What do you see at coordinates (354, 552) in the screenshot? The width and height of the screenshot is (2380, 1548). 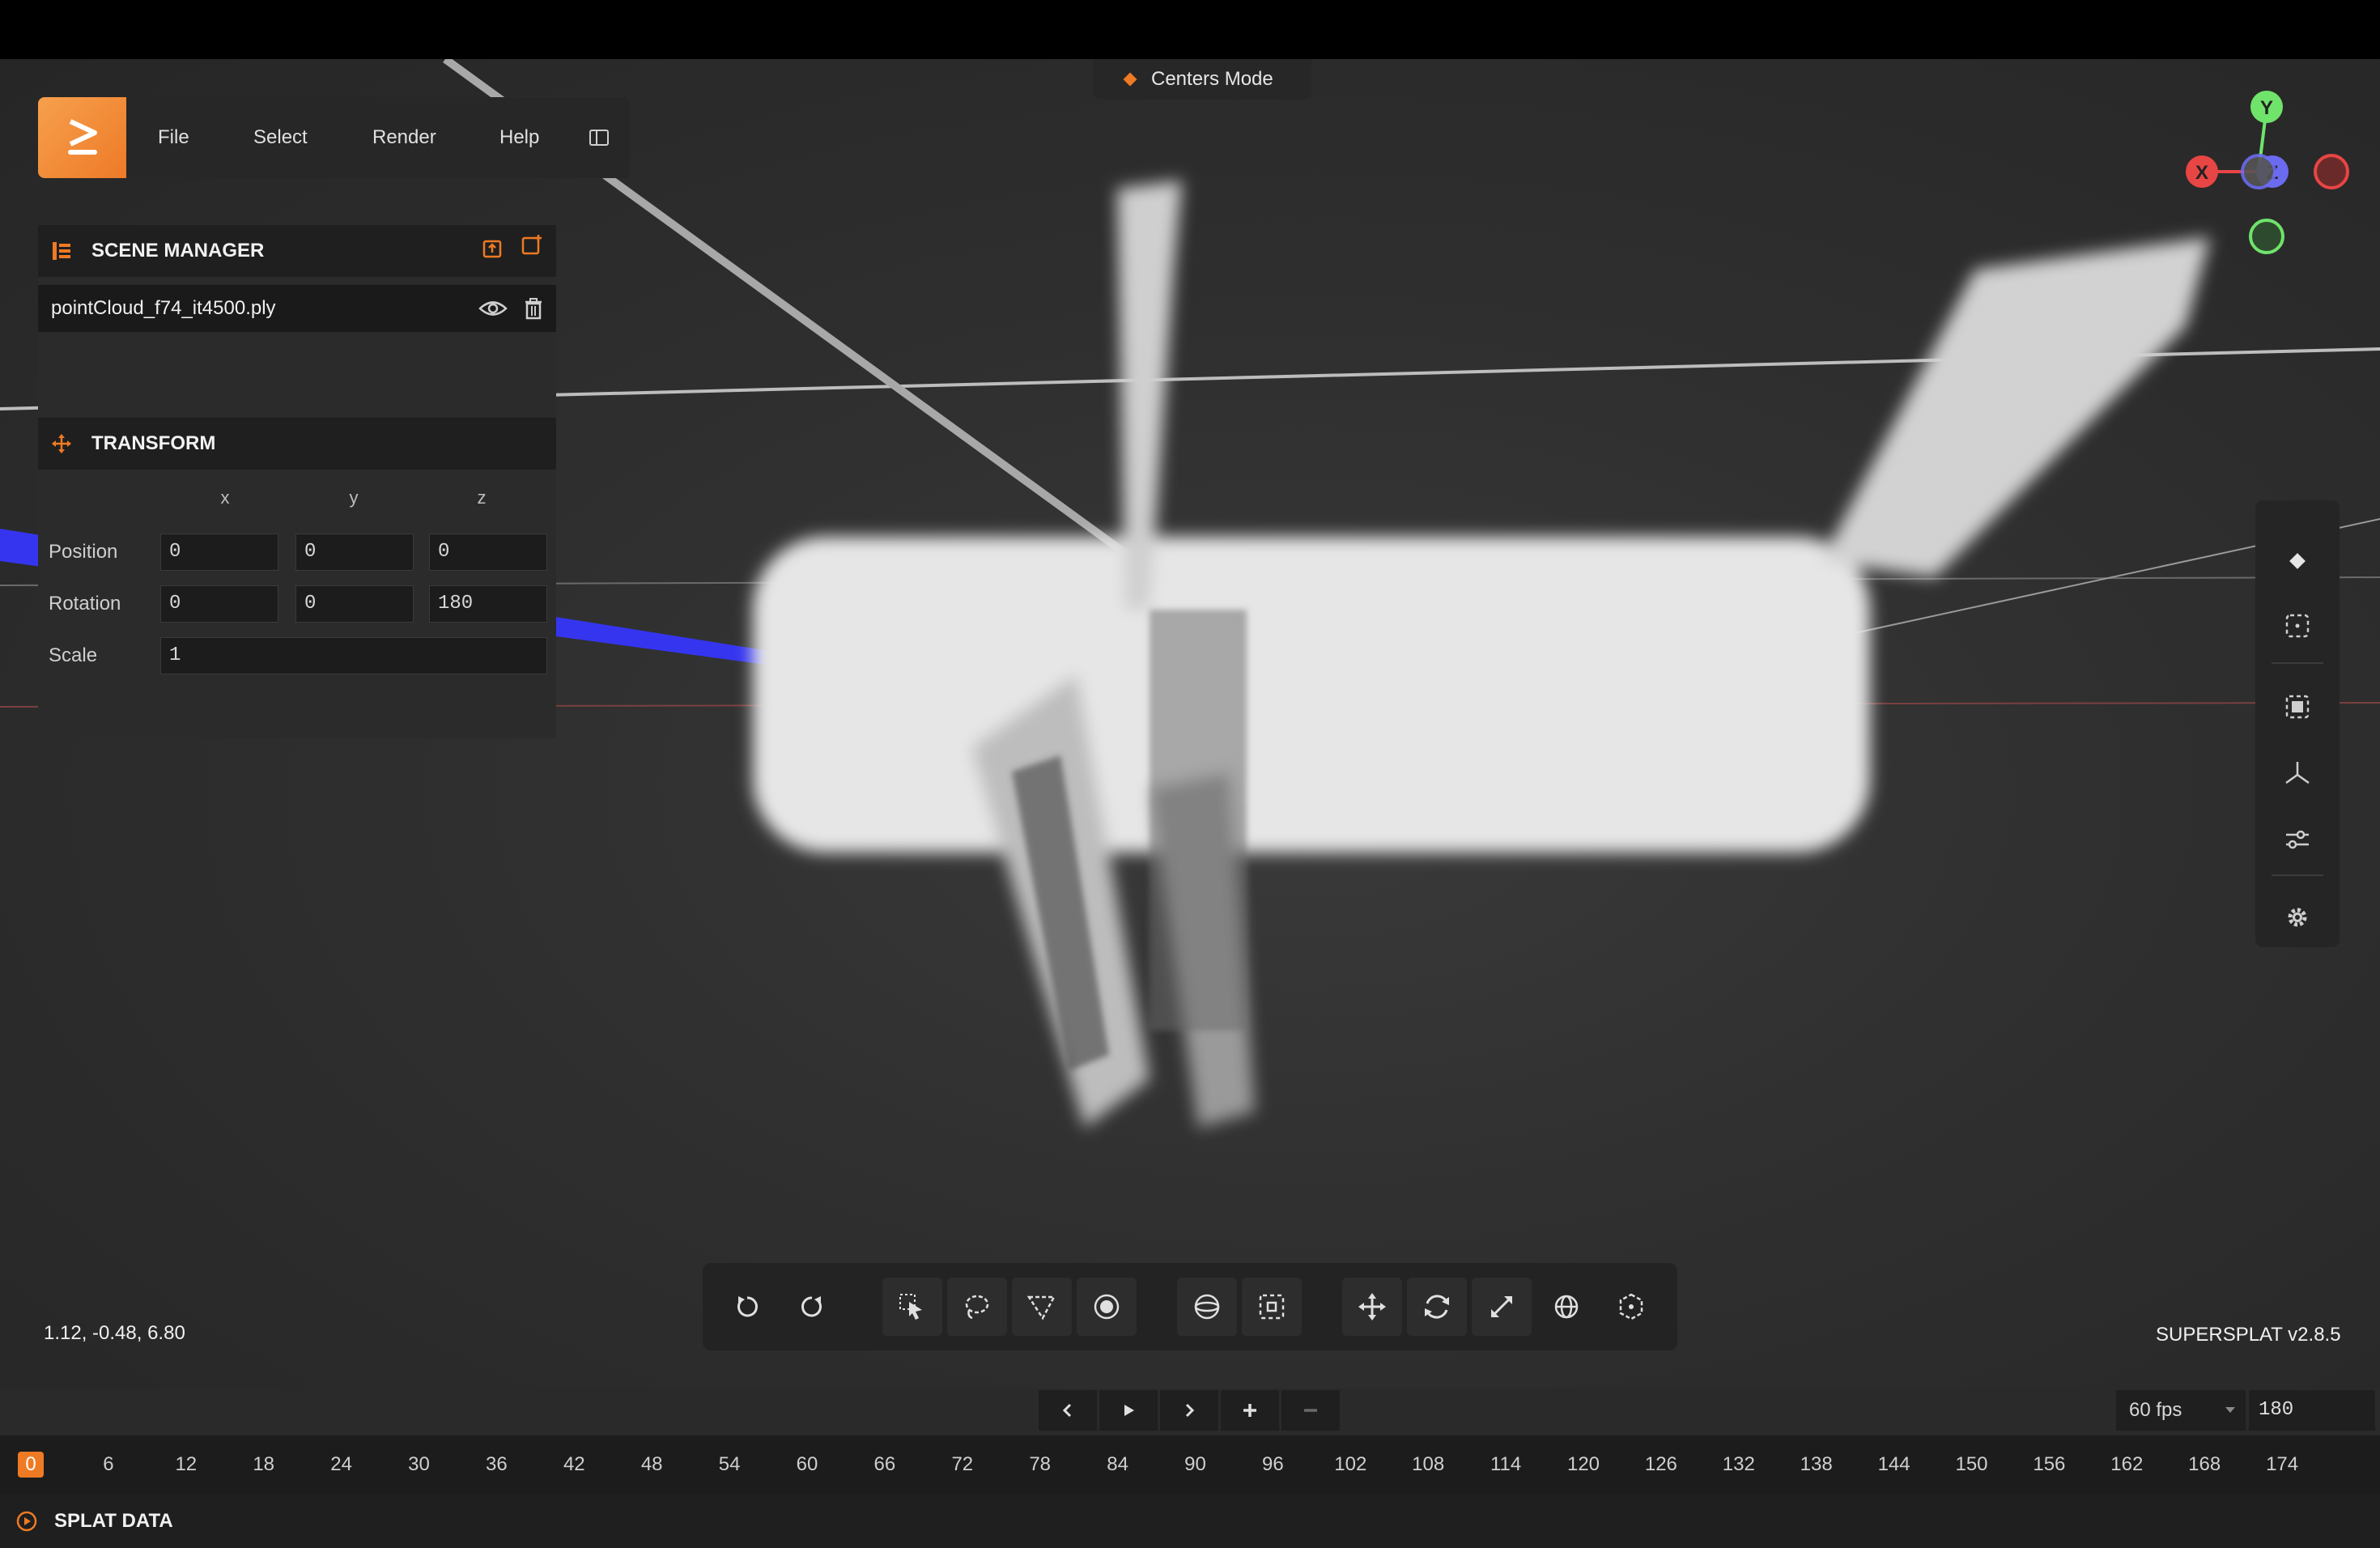 I see `position-y-input: 0` at bounding box center [354, 552].